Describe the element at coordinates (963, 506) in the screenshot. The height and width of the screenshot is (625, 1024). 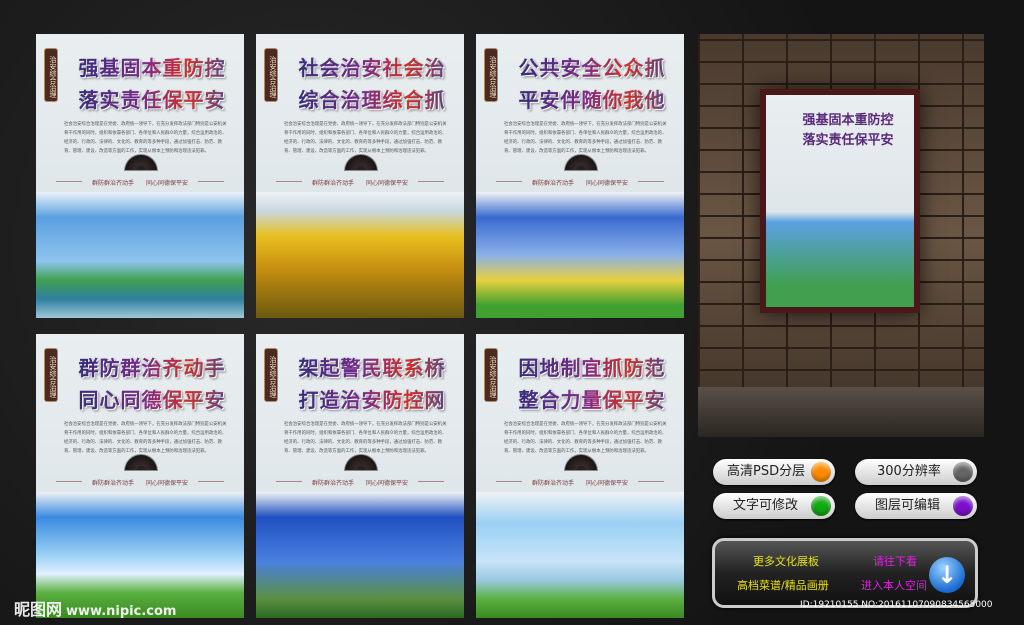
I see `purple-dot-icon` at that location.